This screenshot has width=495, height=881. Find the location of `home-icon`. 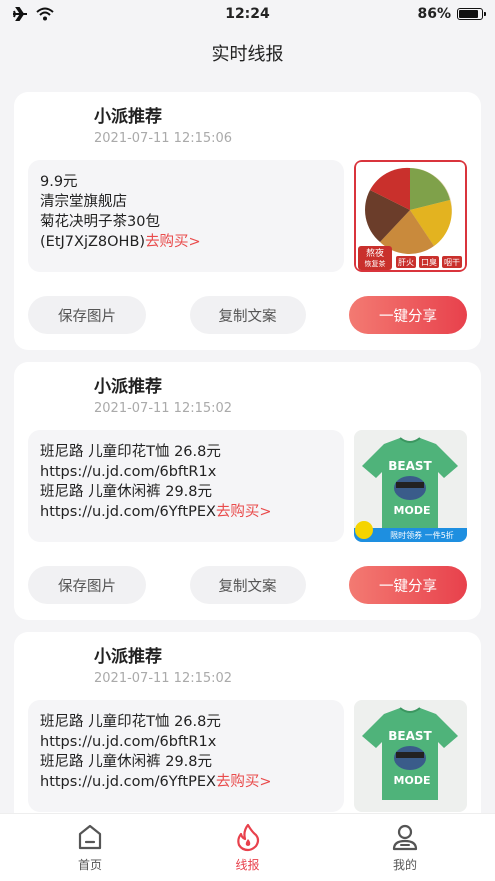

home-icon is located at coordinates (90, 837).